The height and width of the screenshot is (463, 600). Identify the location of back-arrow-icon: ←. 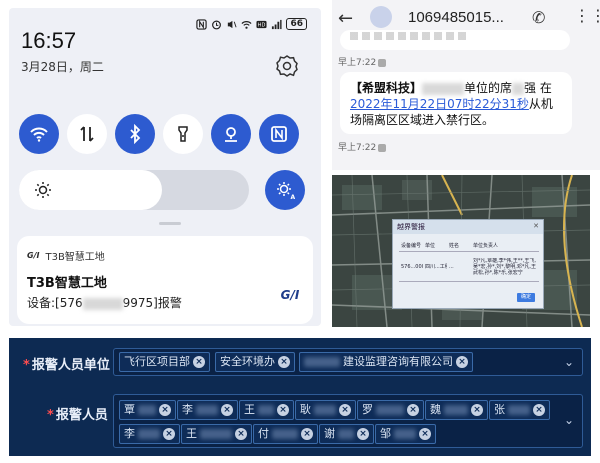
(345, 18).